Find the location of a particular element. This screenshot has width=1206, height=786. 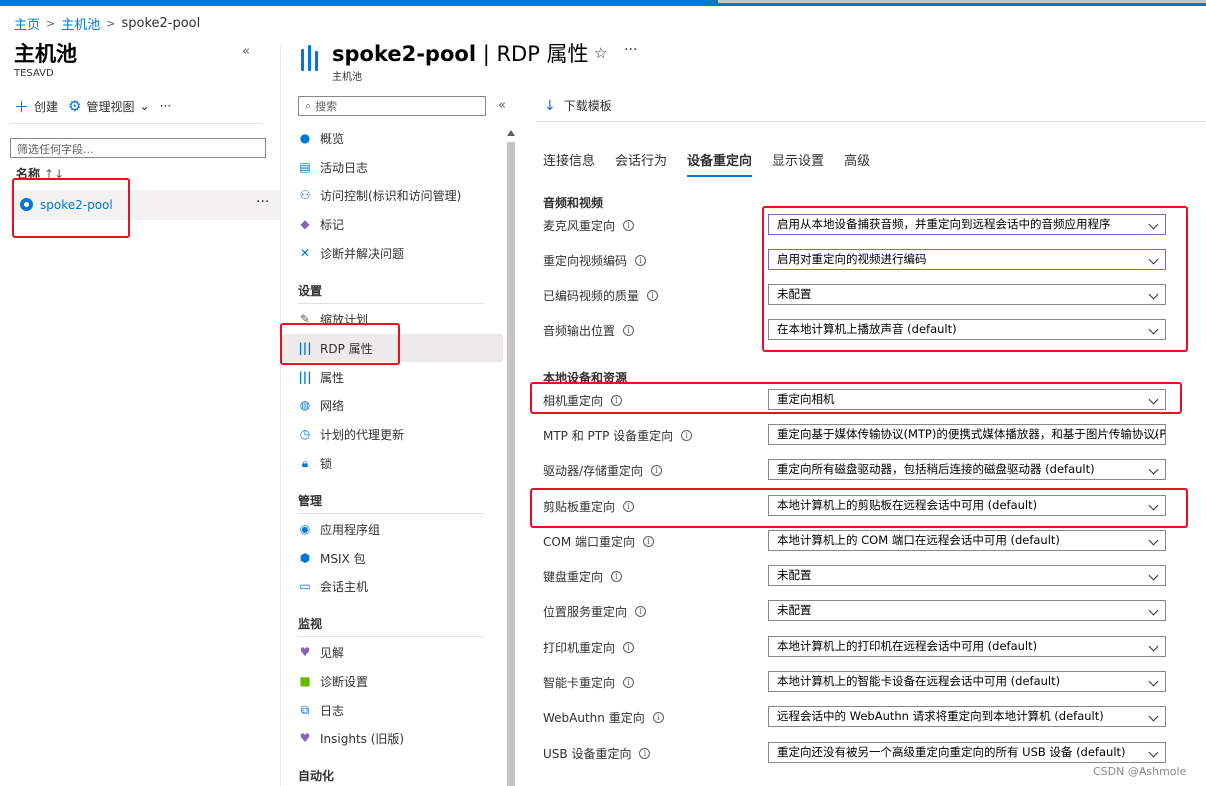

gear-icon: ⚙ is located at coordinates (75, 106).